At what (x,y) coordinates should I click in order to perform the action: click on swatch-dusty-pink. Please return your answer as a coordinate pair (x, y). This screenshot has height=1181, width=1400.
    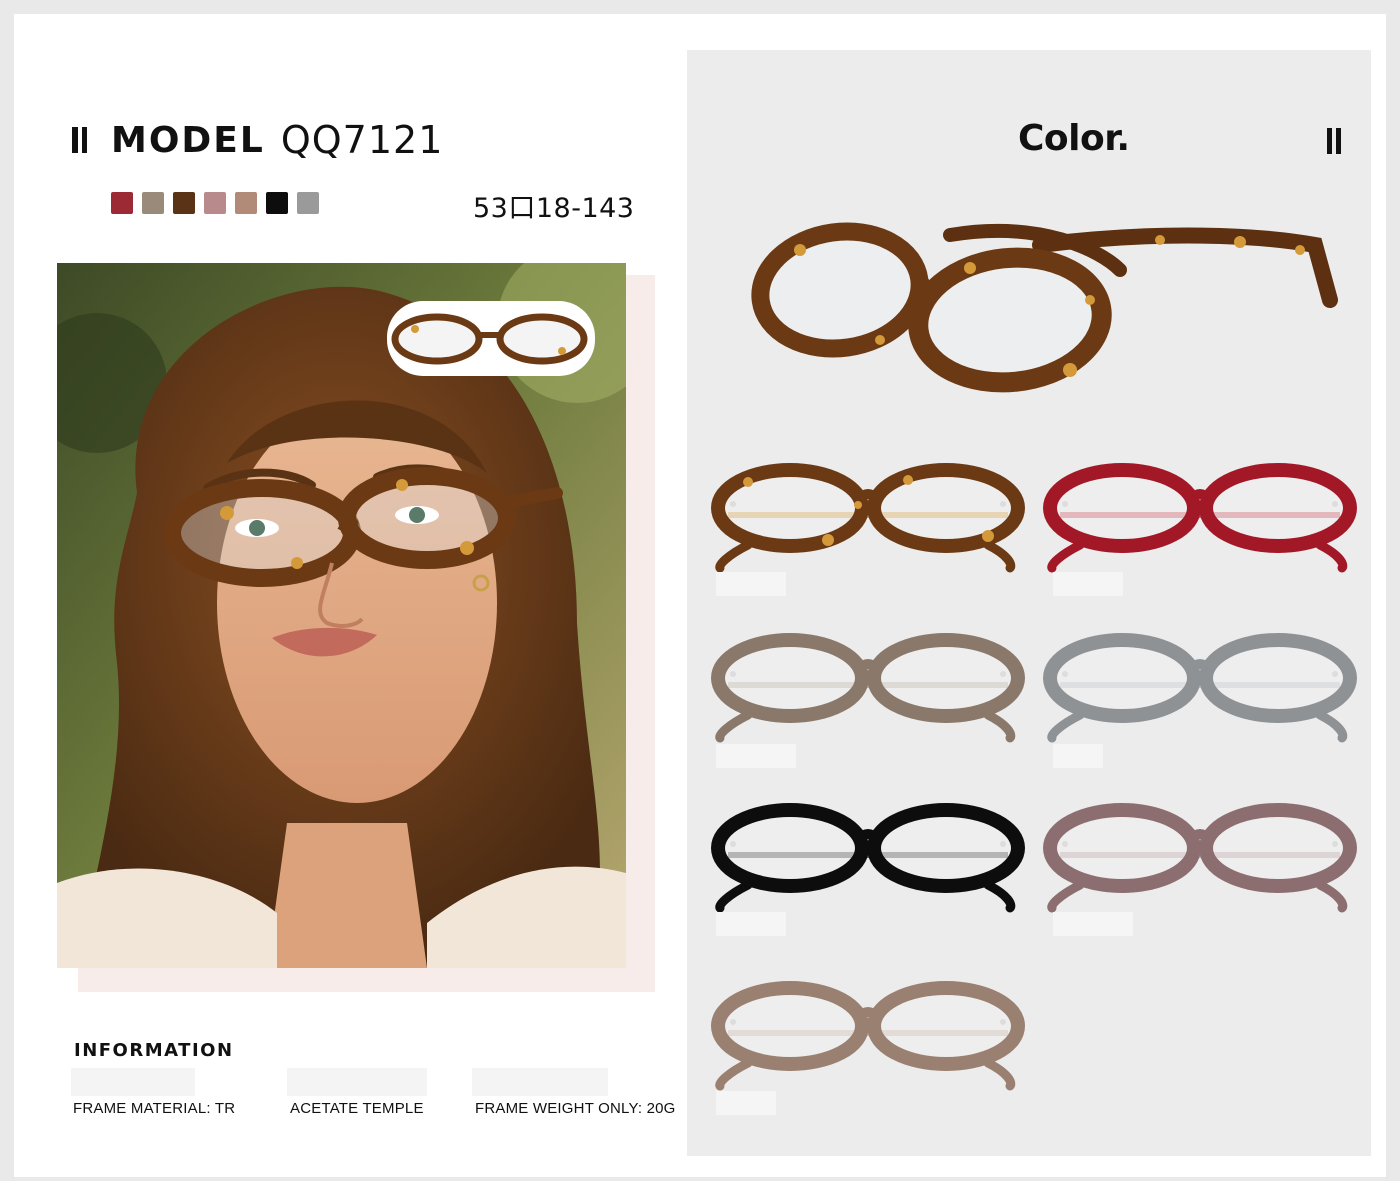
    Looking at the image, I should click on (215, 203).